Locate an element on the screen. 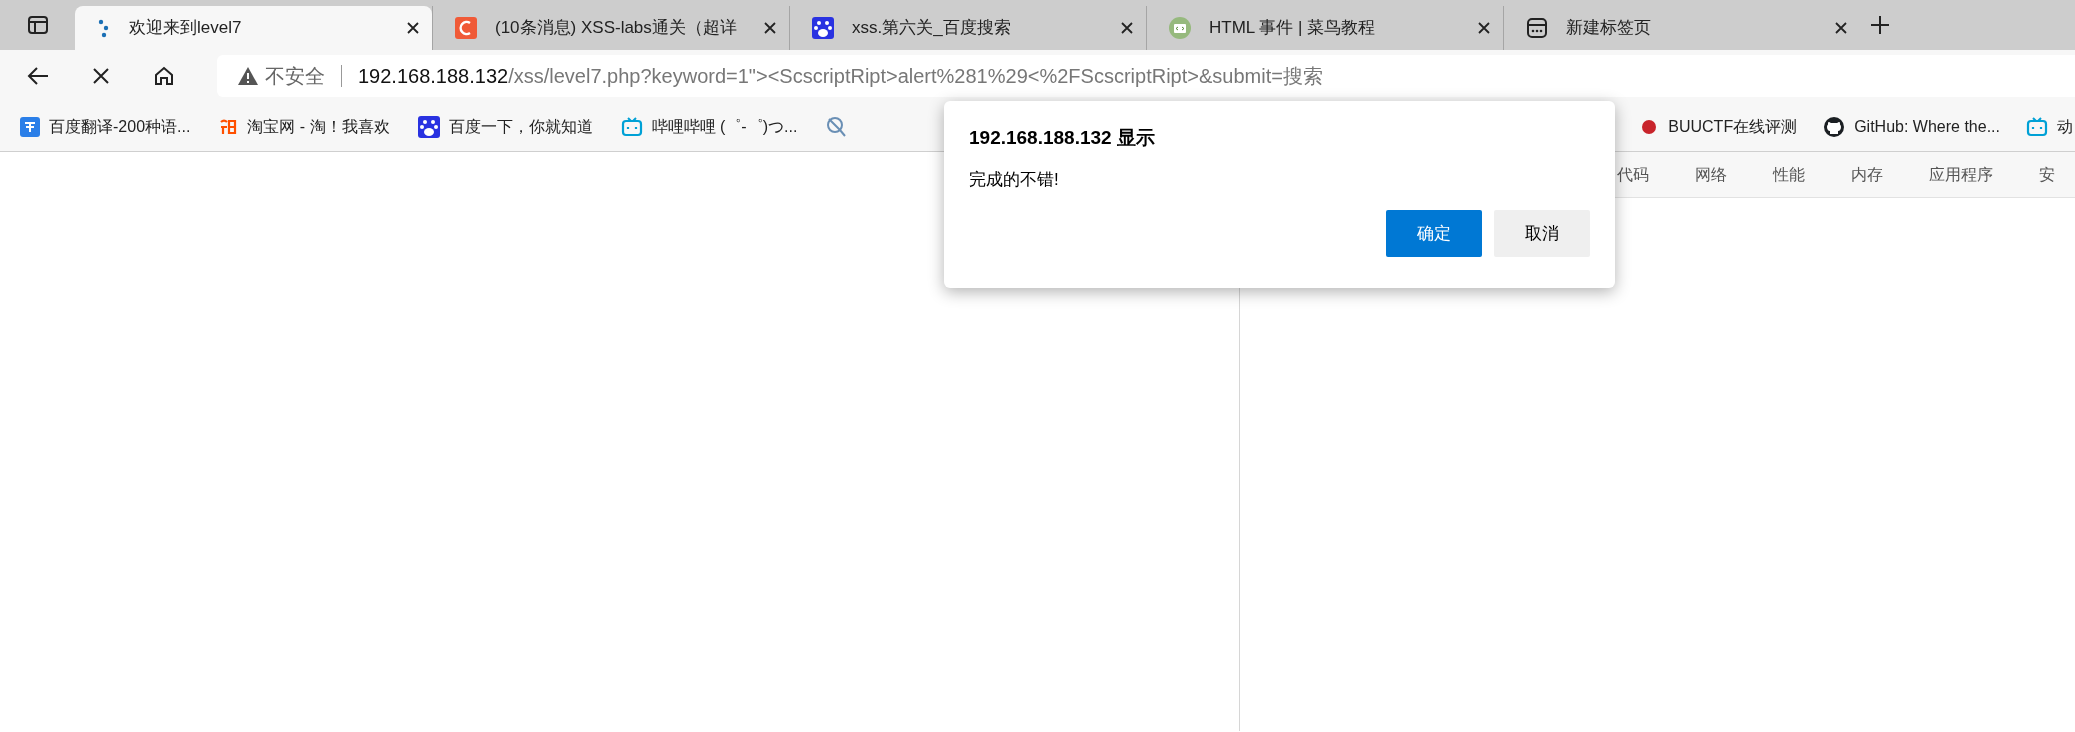 The height and width of the screenshot is (732, 2075). devtools-tab: 安 is located at coordinates (2047, 174).